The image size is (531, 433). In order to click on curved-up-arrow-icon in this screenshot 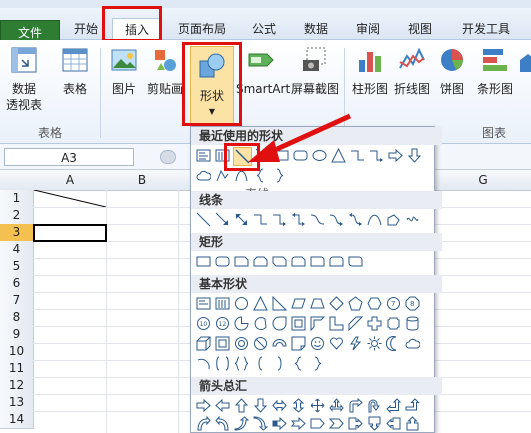, I will do `click(241, 423)`.